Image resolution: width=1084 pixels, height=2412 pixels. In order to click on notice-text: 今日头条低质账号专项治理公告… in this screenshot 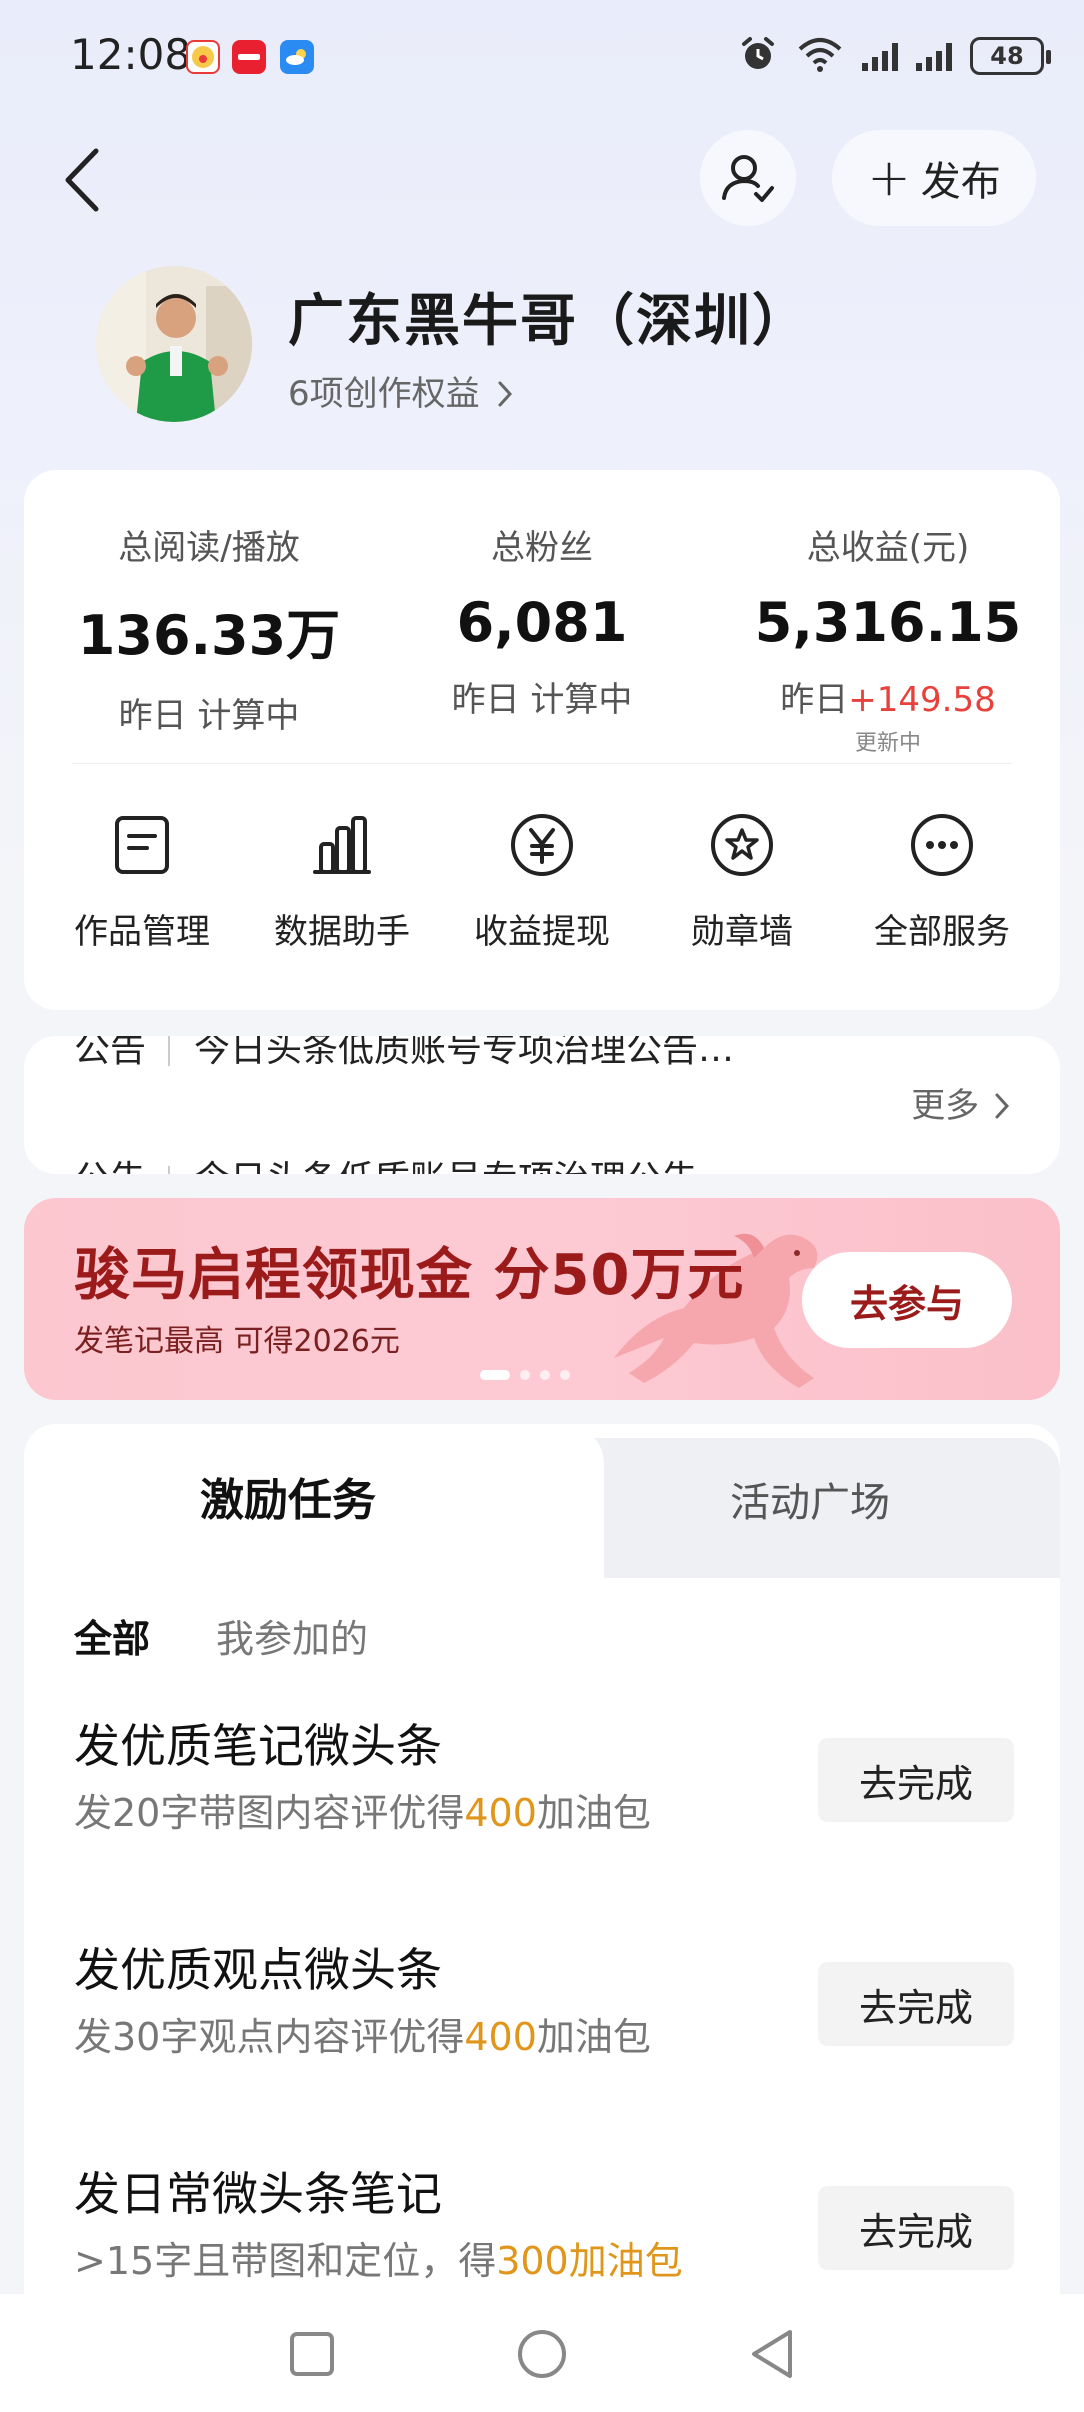, I will do `click(464, 1053)`.